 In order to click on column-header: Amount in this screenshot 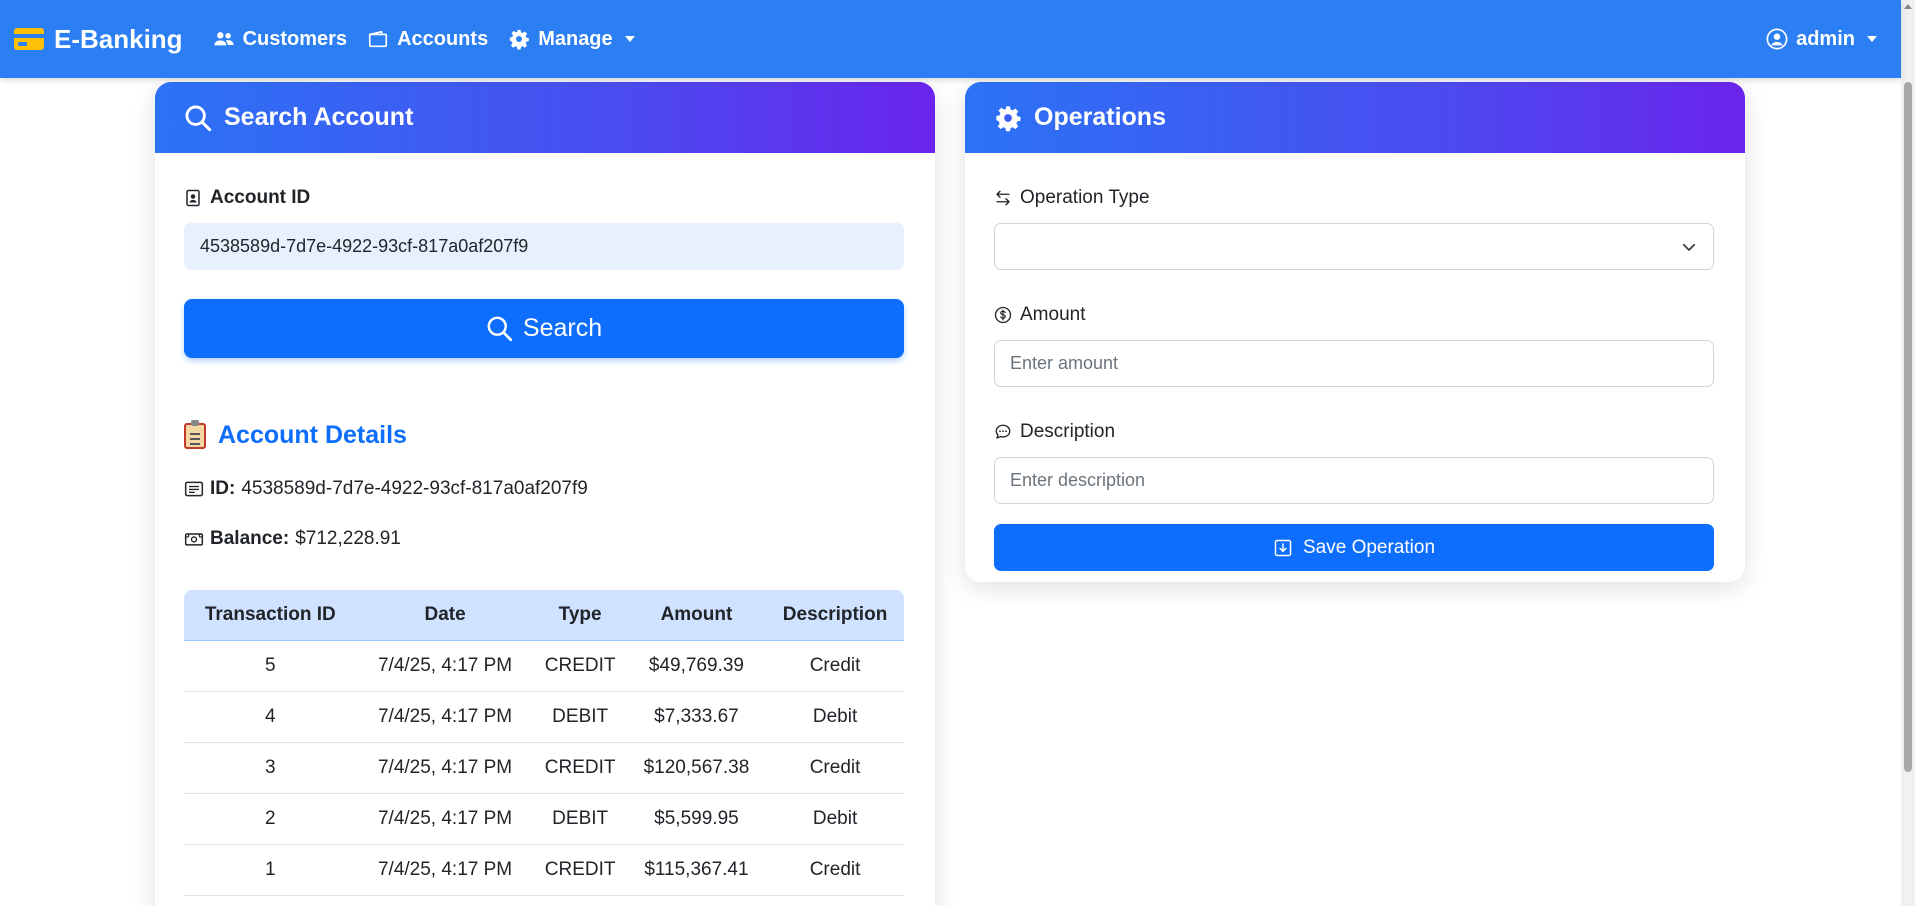, I will do `click(696, 615)`.